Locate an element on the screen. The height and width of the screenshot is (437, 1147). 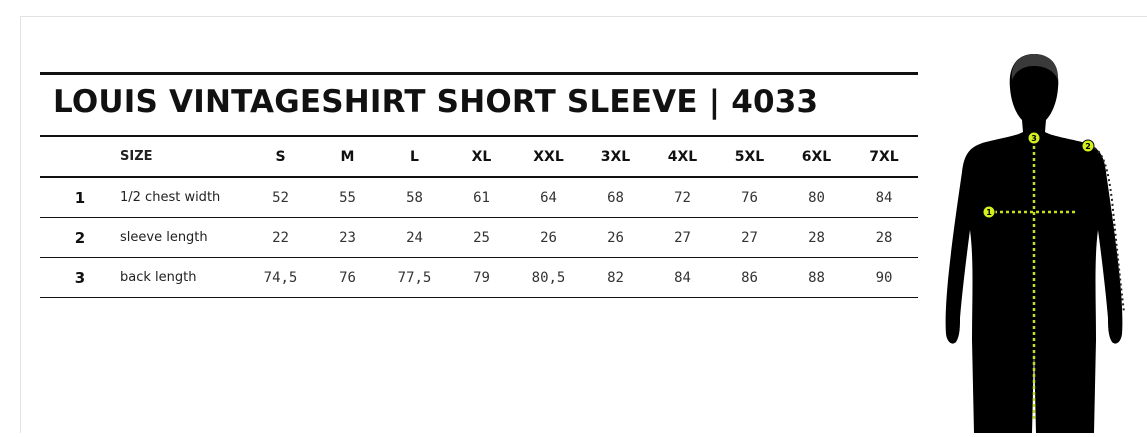
table-cell: 24 is located at coordinates (414, 237).